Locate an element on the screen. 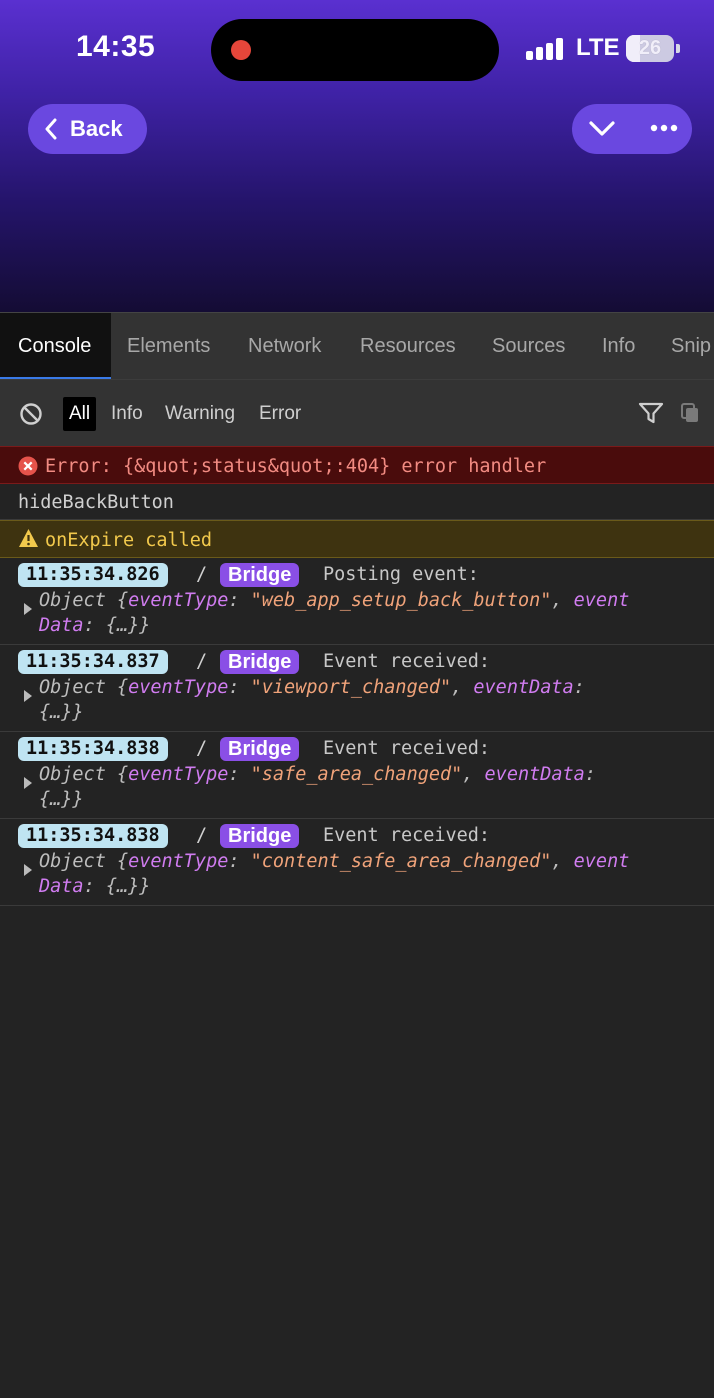 This screenshot has width=714, height=1398. status-bar: 14:35 LTE 26 is located at coordinates (357, 50).